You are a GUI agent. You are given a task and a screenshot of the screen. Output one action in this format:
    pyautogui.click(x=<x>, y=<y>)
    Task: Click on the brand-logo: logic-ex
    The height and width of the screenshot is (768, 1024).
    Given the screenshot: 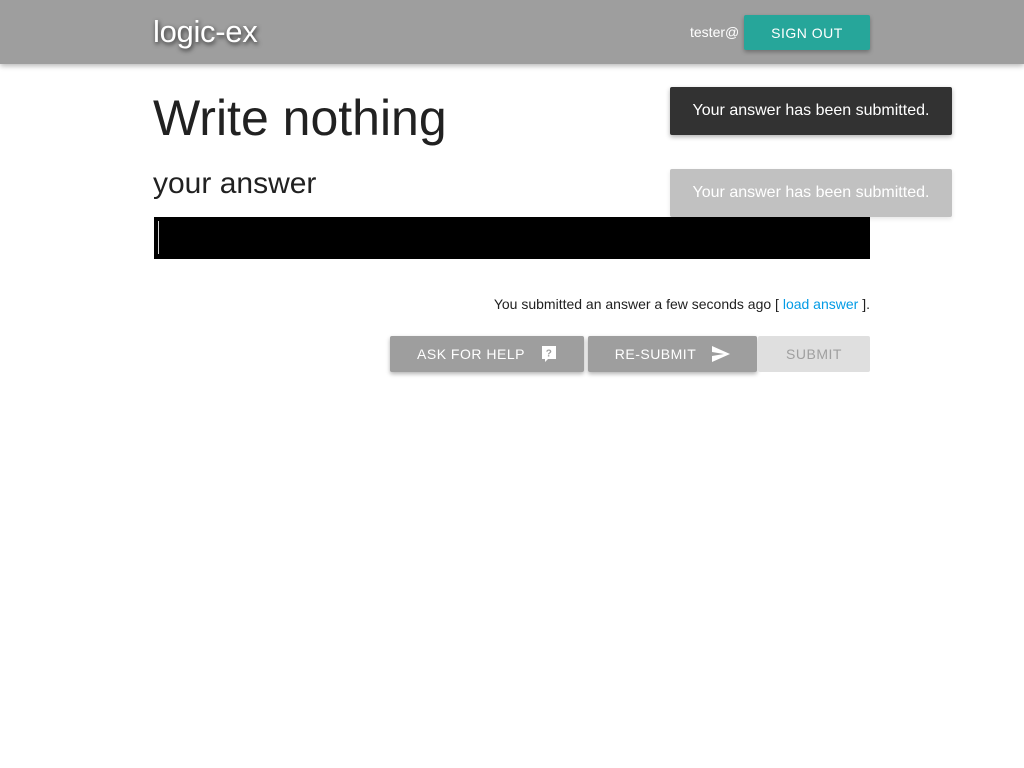 What is the action you would take?
    pyautogui.click(x=205, y=32)
    